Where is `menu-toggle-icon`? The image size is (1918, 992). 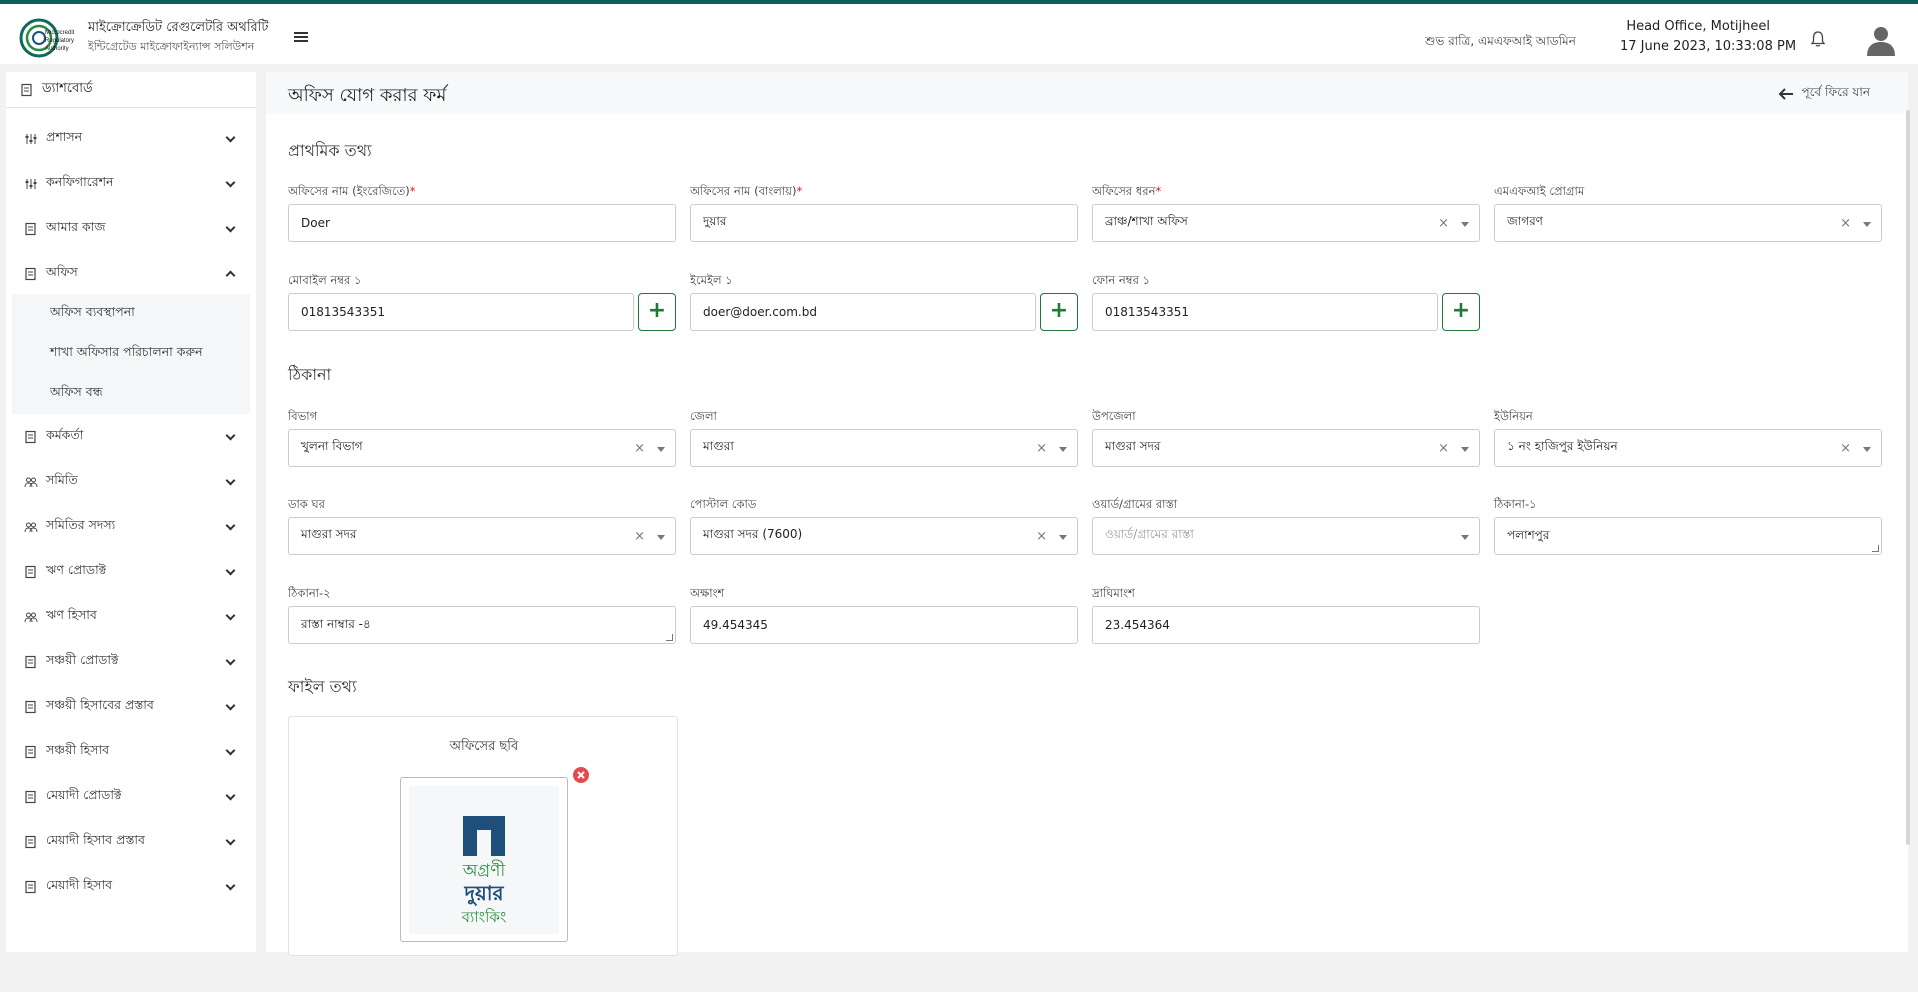
menu-toggle-icon is located at coordinates (301, 37).